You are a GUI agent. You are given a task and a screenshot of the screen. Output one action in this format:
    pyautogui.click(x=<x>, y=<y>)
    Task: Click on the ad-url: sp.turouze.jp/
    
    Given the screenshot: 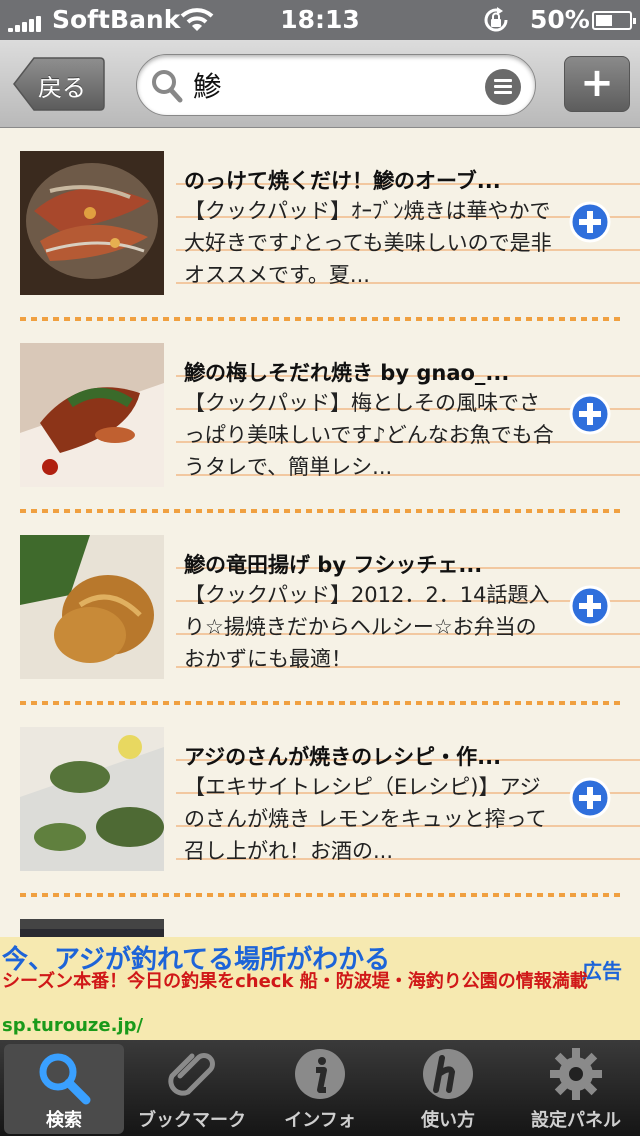 What is the action you would take?
    pyautogui.click(x=72, y=1025)
    